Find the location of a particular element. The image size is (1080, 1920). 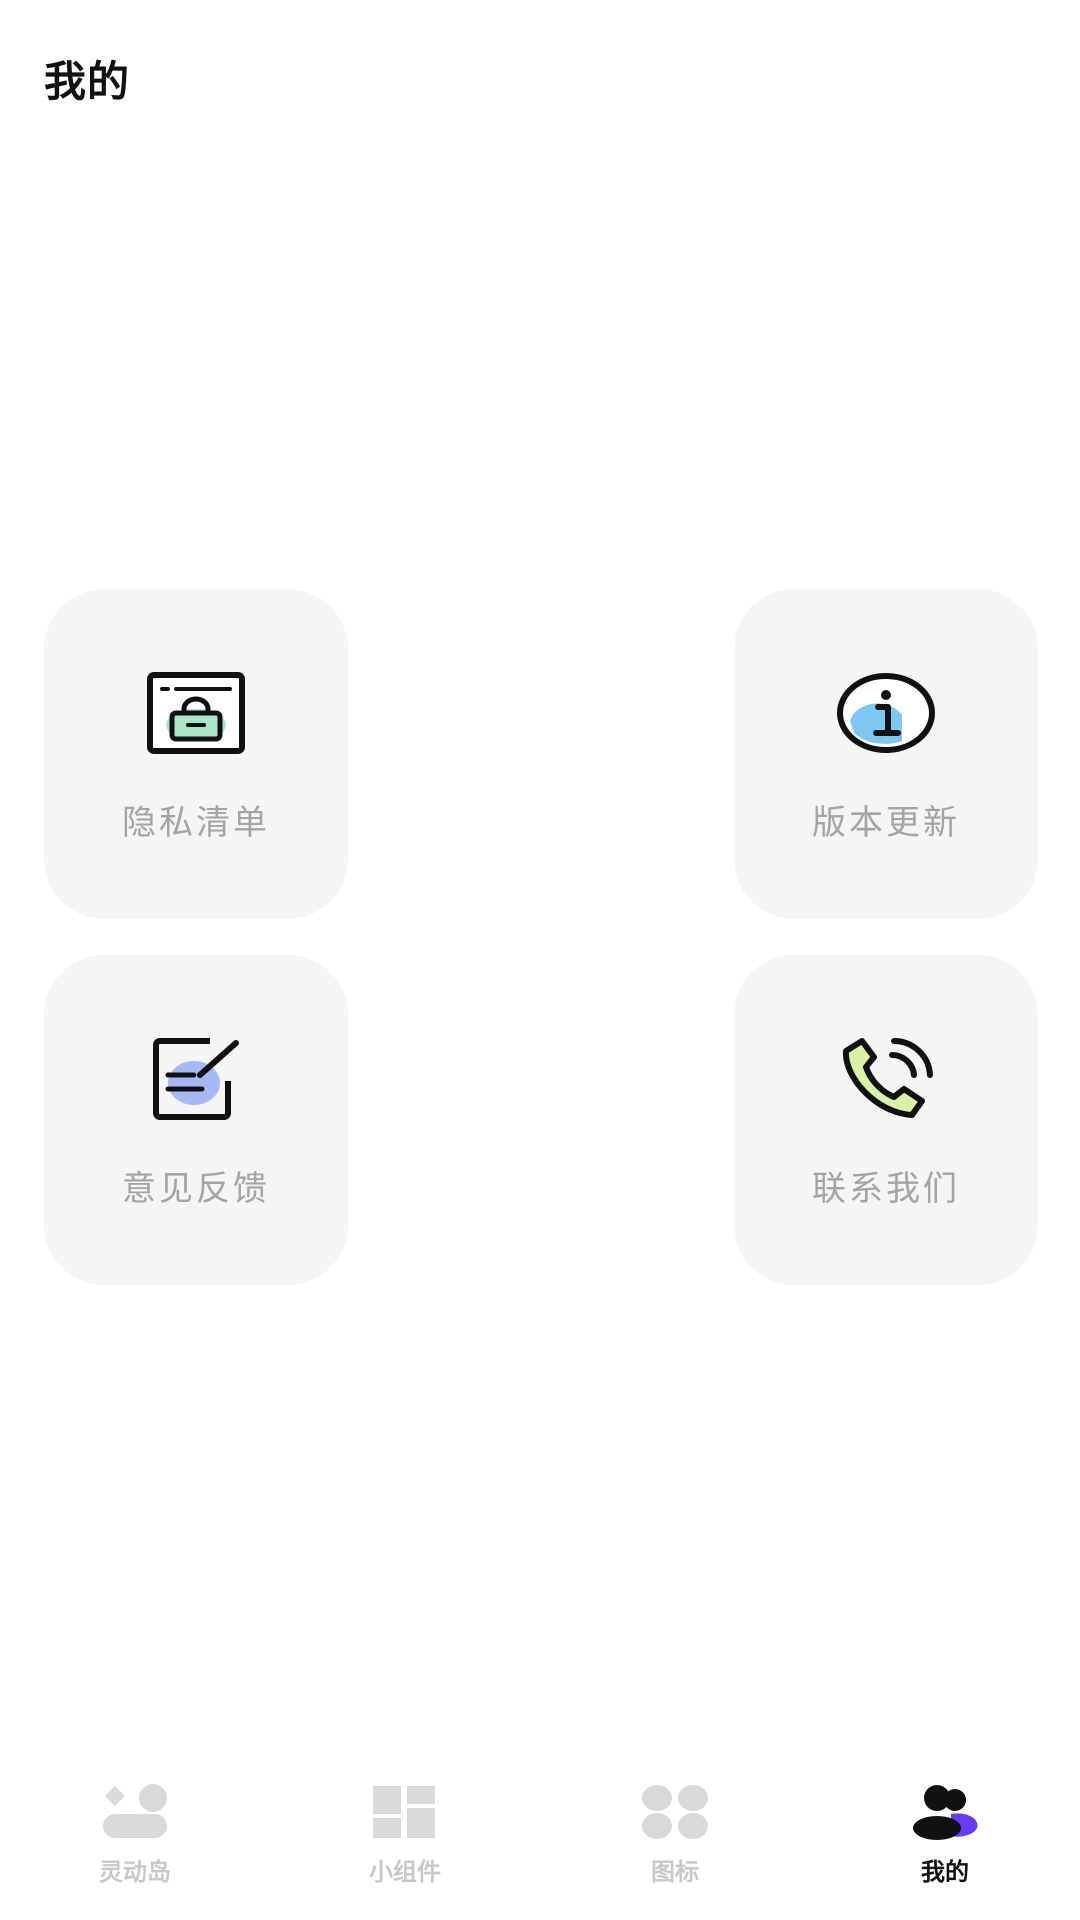

tab-profile-label: 我的 is located at coordinates (945, 1872).